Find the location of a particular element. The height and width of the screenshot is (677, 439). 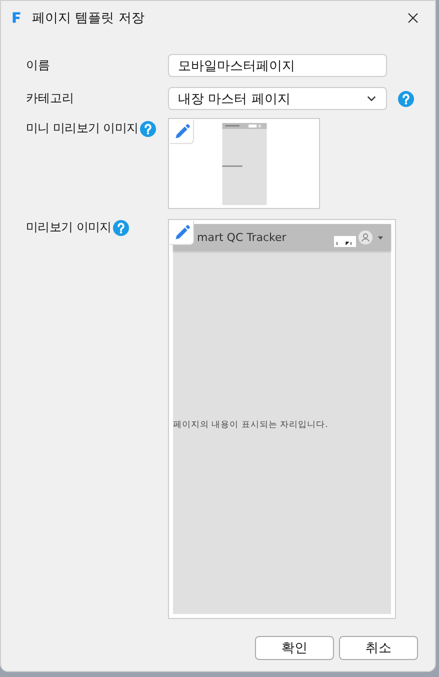

field-label: 카테고리 is located at coordinates (50, 98).